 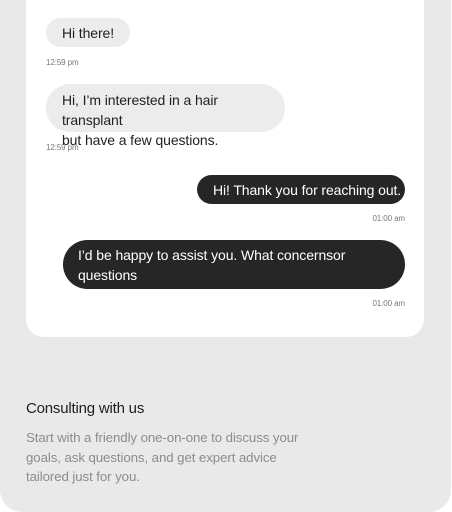 I want to click on message-text-line: do you have about the procedure?, so click(x=183, y=295).